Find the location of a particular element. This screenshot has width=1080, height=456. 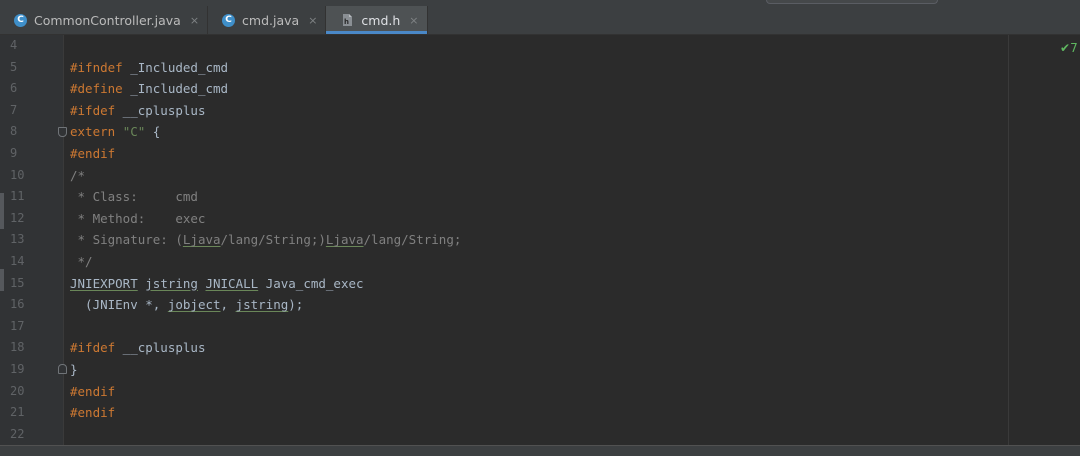

tab-label: CommonController.java is located at coordinates (107, 20).